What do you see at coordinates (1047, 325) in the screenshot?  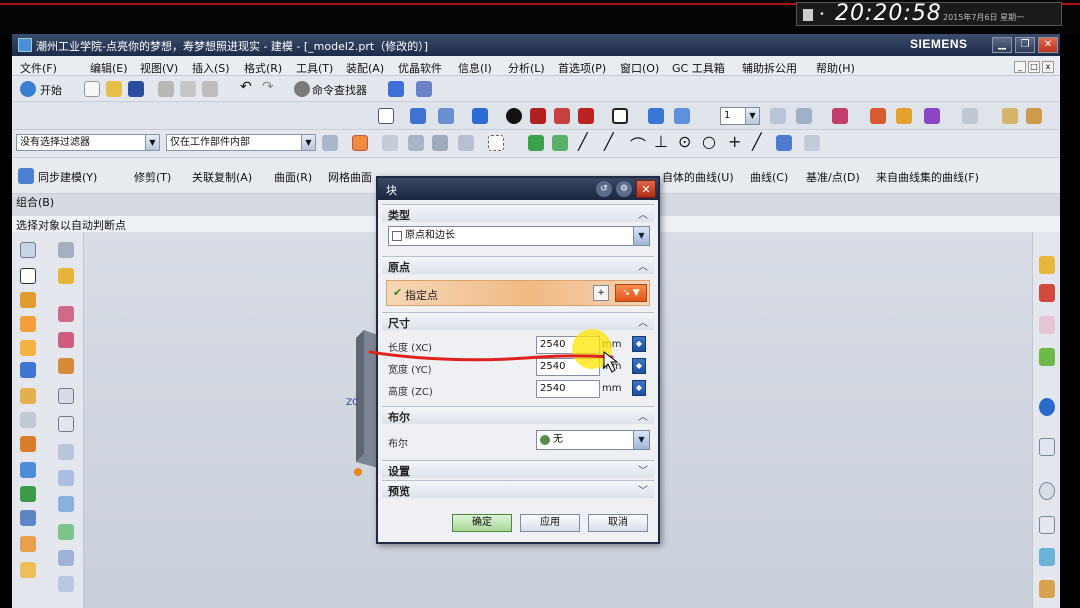 I see `part-nav-icon` at bounding box center [1047, 325].